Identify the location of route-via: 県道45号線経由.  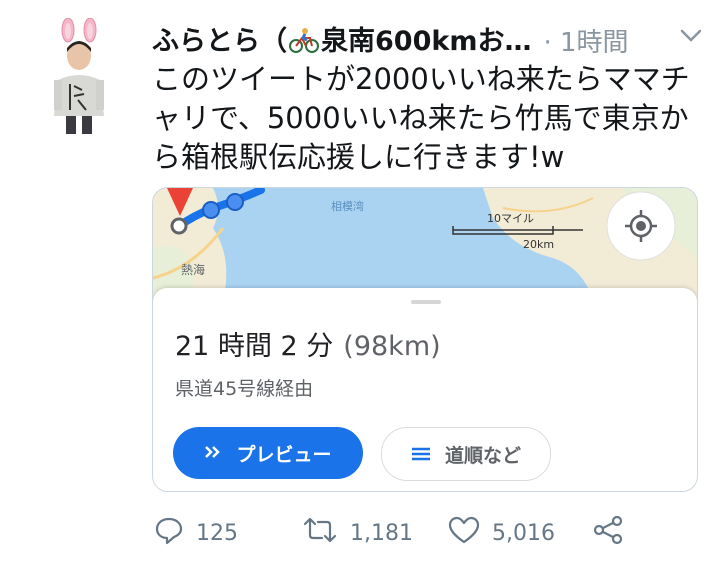
(244, 389).